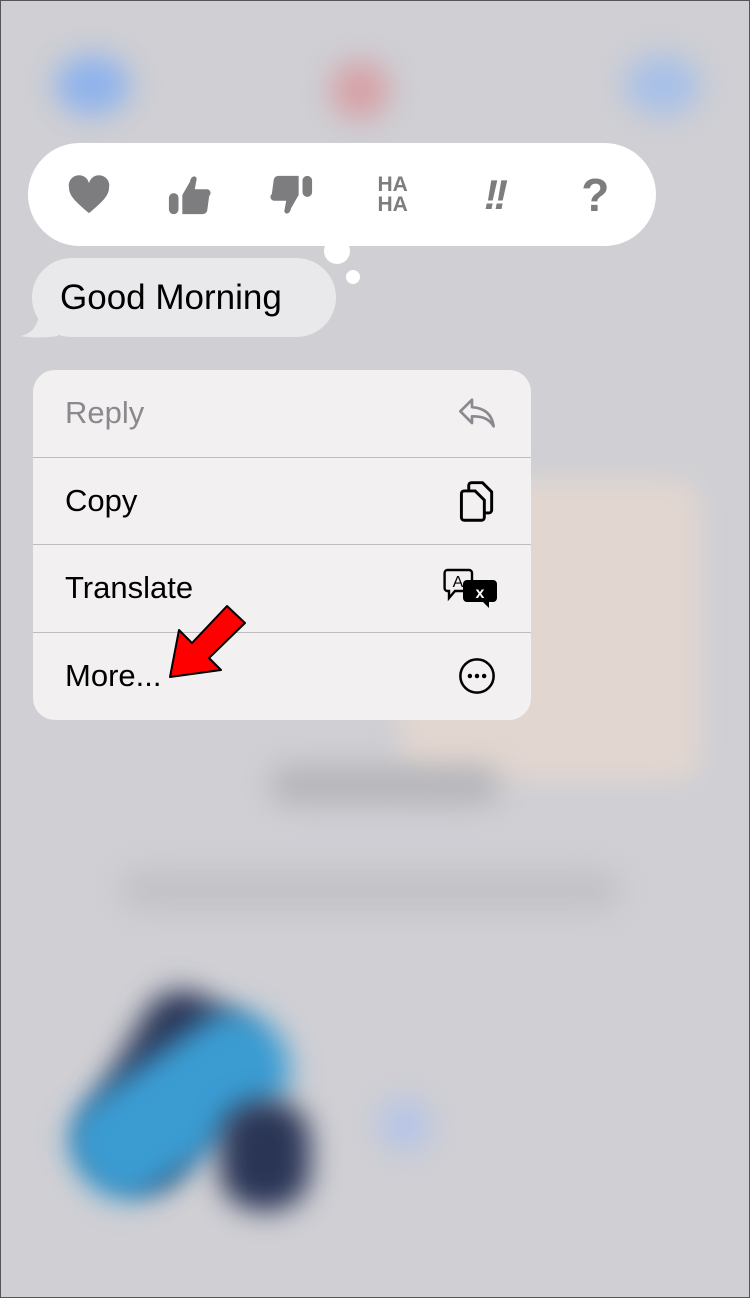 This screenshot has height=1298, width=750. Describe the element at coordinates (105, 413) in the screenshot. I see `menu-item-label: Reply` at that location.